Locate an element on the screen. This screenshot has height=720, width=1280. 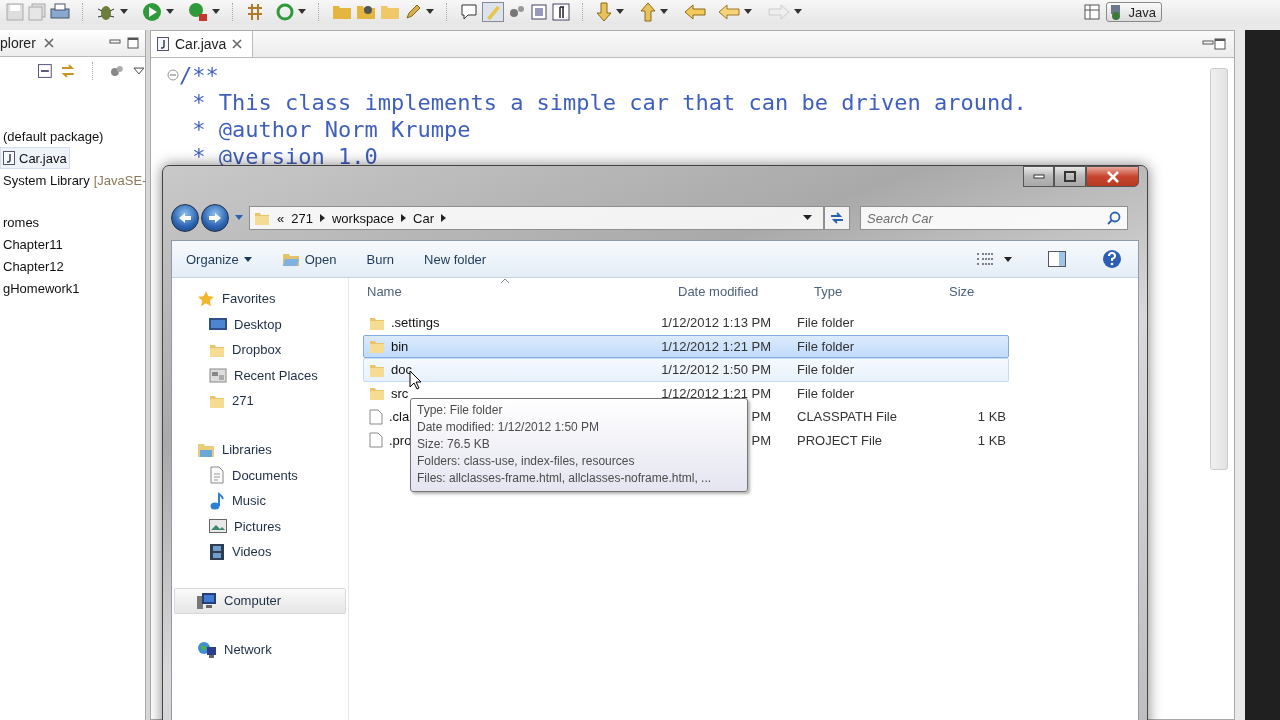
code-line: * @author Norm Krumpe is located at coordinates (331, 129).